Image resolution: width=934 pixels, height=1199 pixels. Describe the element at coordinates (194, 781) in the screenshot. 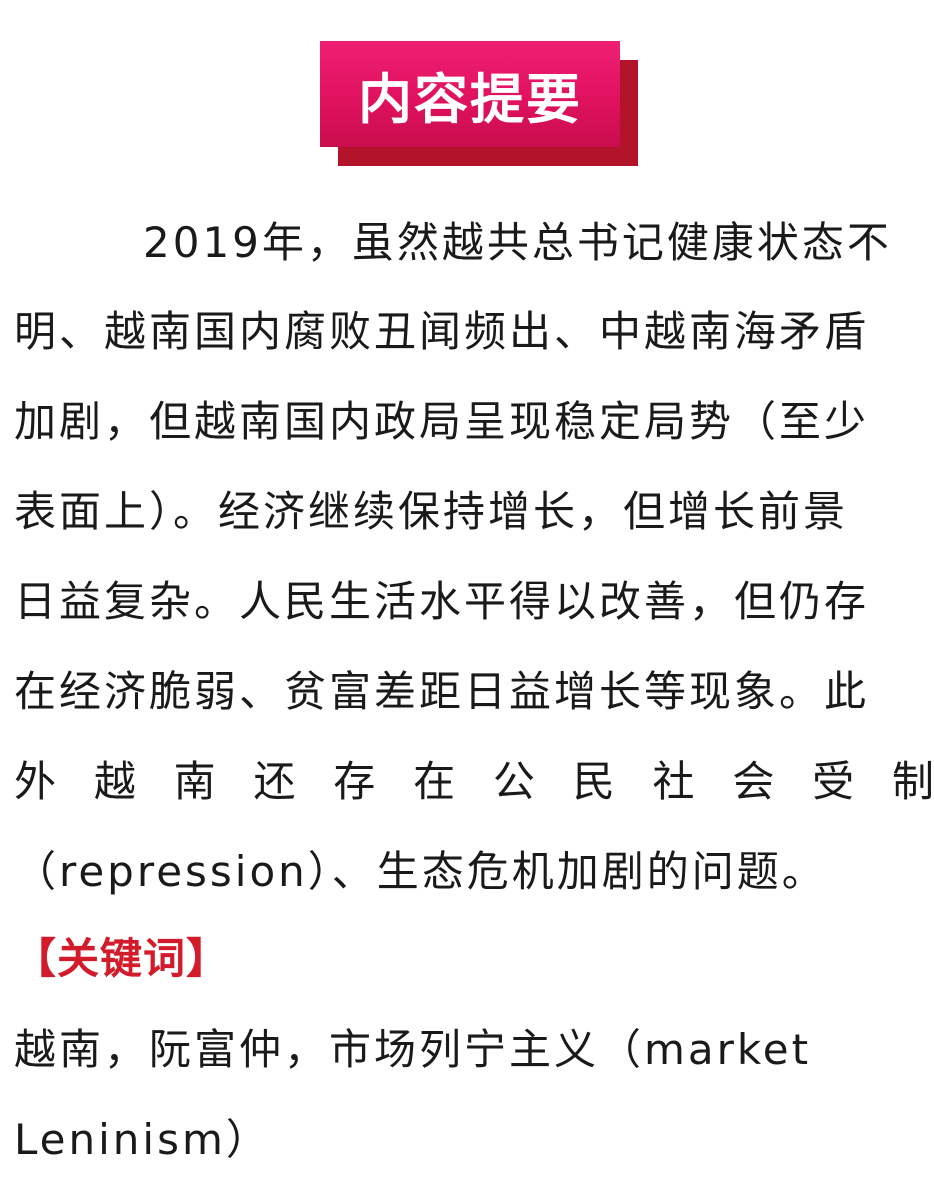

I see `abstract-char: 南` at that location.